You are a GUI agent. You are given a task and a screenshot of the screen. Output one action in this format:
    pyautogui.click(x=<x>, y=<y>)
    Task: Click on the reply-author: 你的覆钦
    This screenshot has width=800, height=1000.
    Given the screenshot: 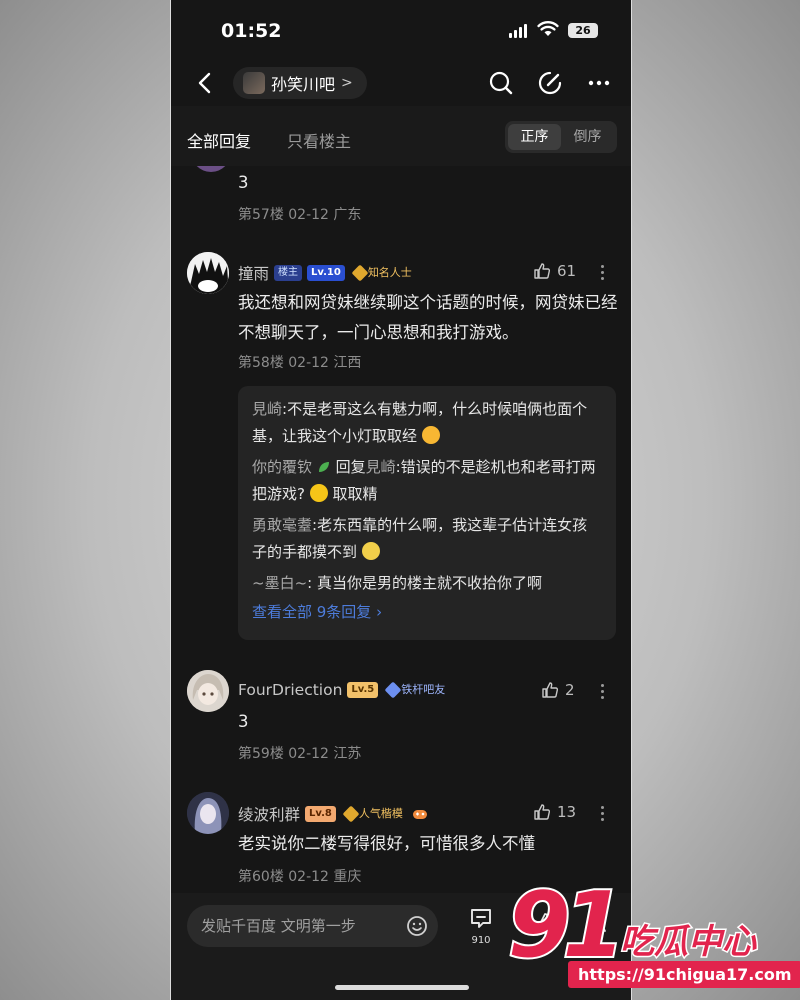 What is the action you would take?
    pyautogui.click(x=282, y=467)
    